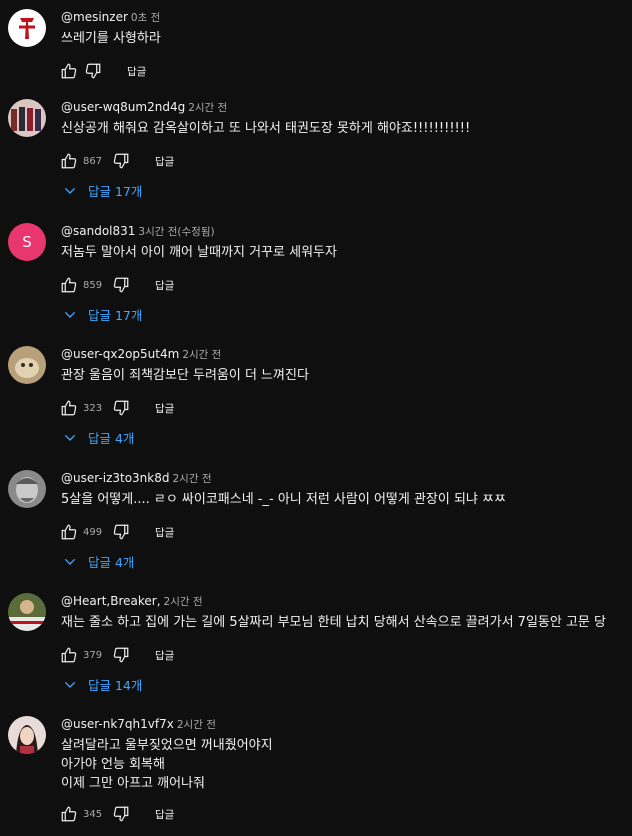  What do you see at coordinates (176, 232) in the screenshot?
I see `comment-time: 3시간 전(수정됨)` at bounding box center [176, 232].